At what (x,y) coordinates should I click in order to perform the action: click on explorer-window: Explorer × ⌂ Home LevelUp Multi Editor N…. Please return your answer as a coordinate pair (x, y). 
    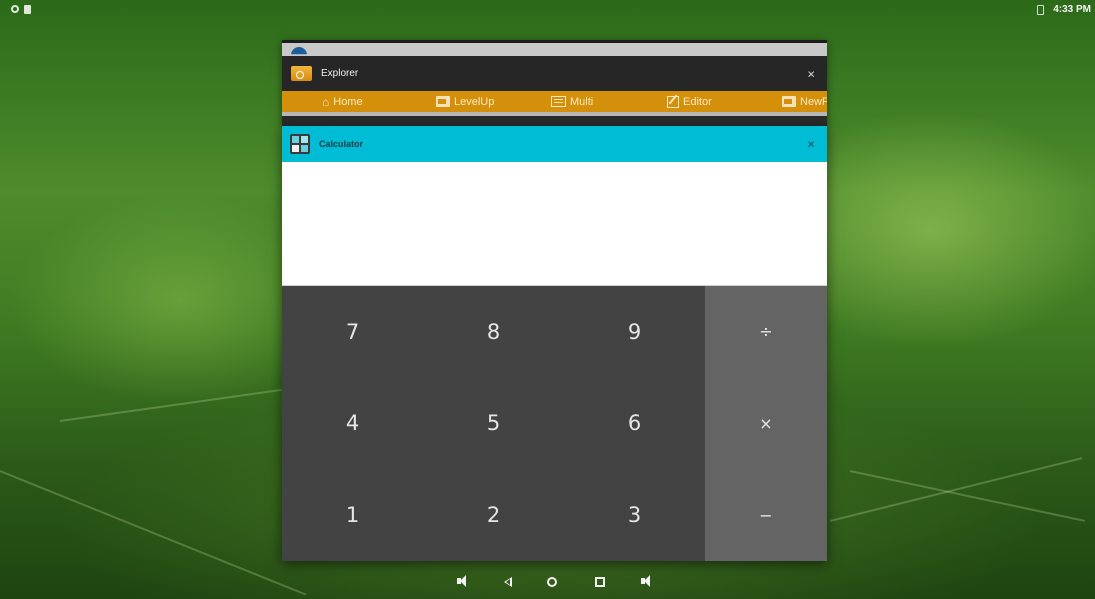
    Looking at the image, I should click on (554, 83).